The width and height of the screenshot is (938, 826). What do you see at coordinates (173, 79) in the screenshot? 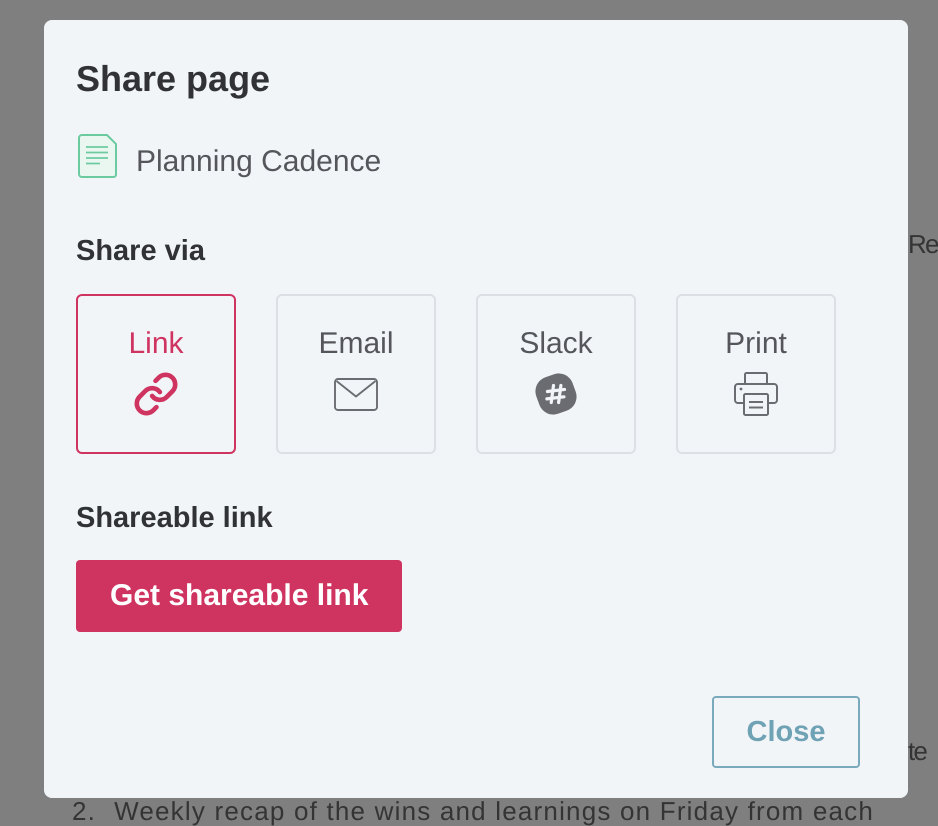
I see `dialog-title: Share page` at bounding box center [173, 79].